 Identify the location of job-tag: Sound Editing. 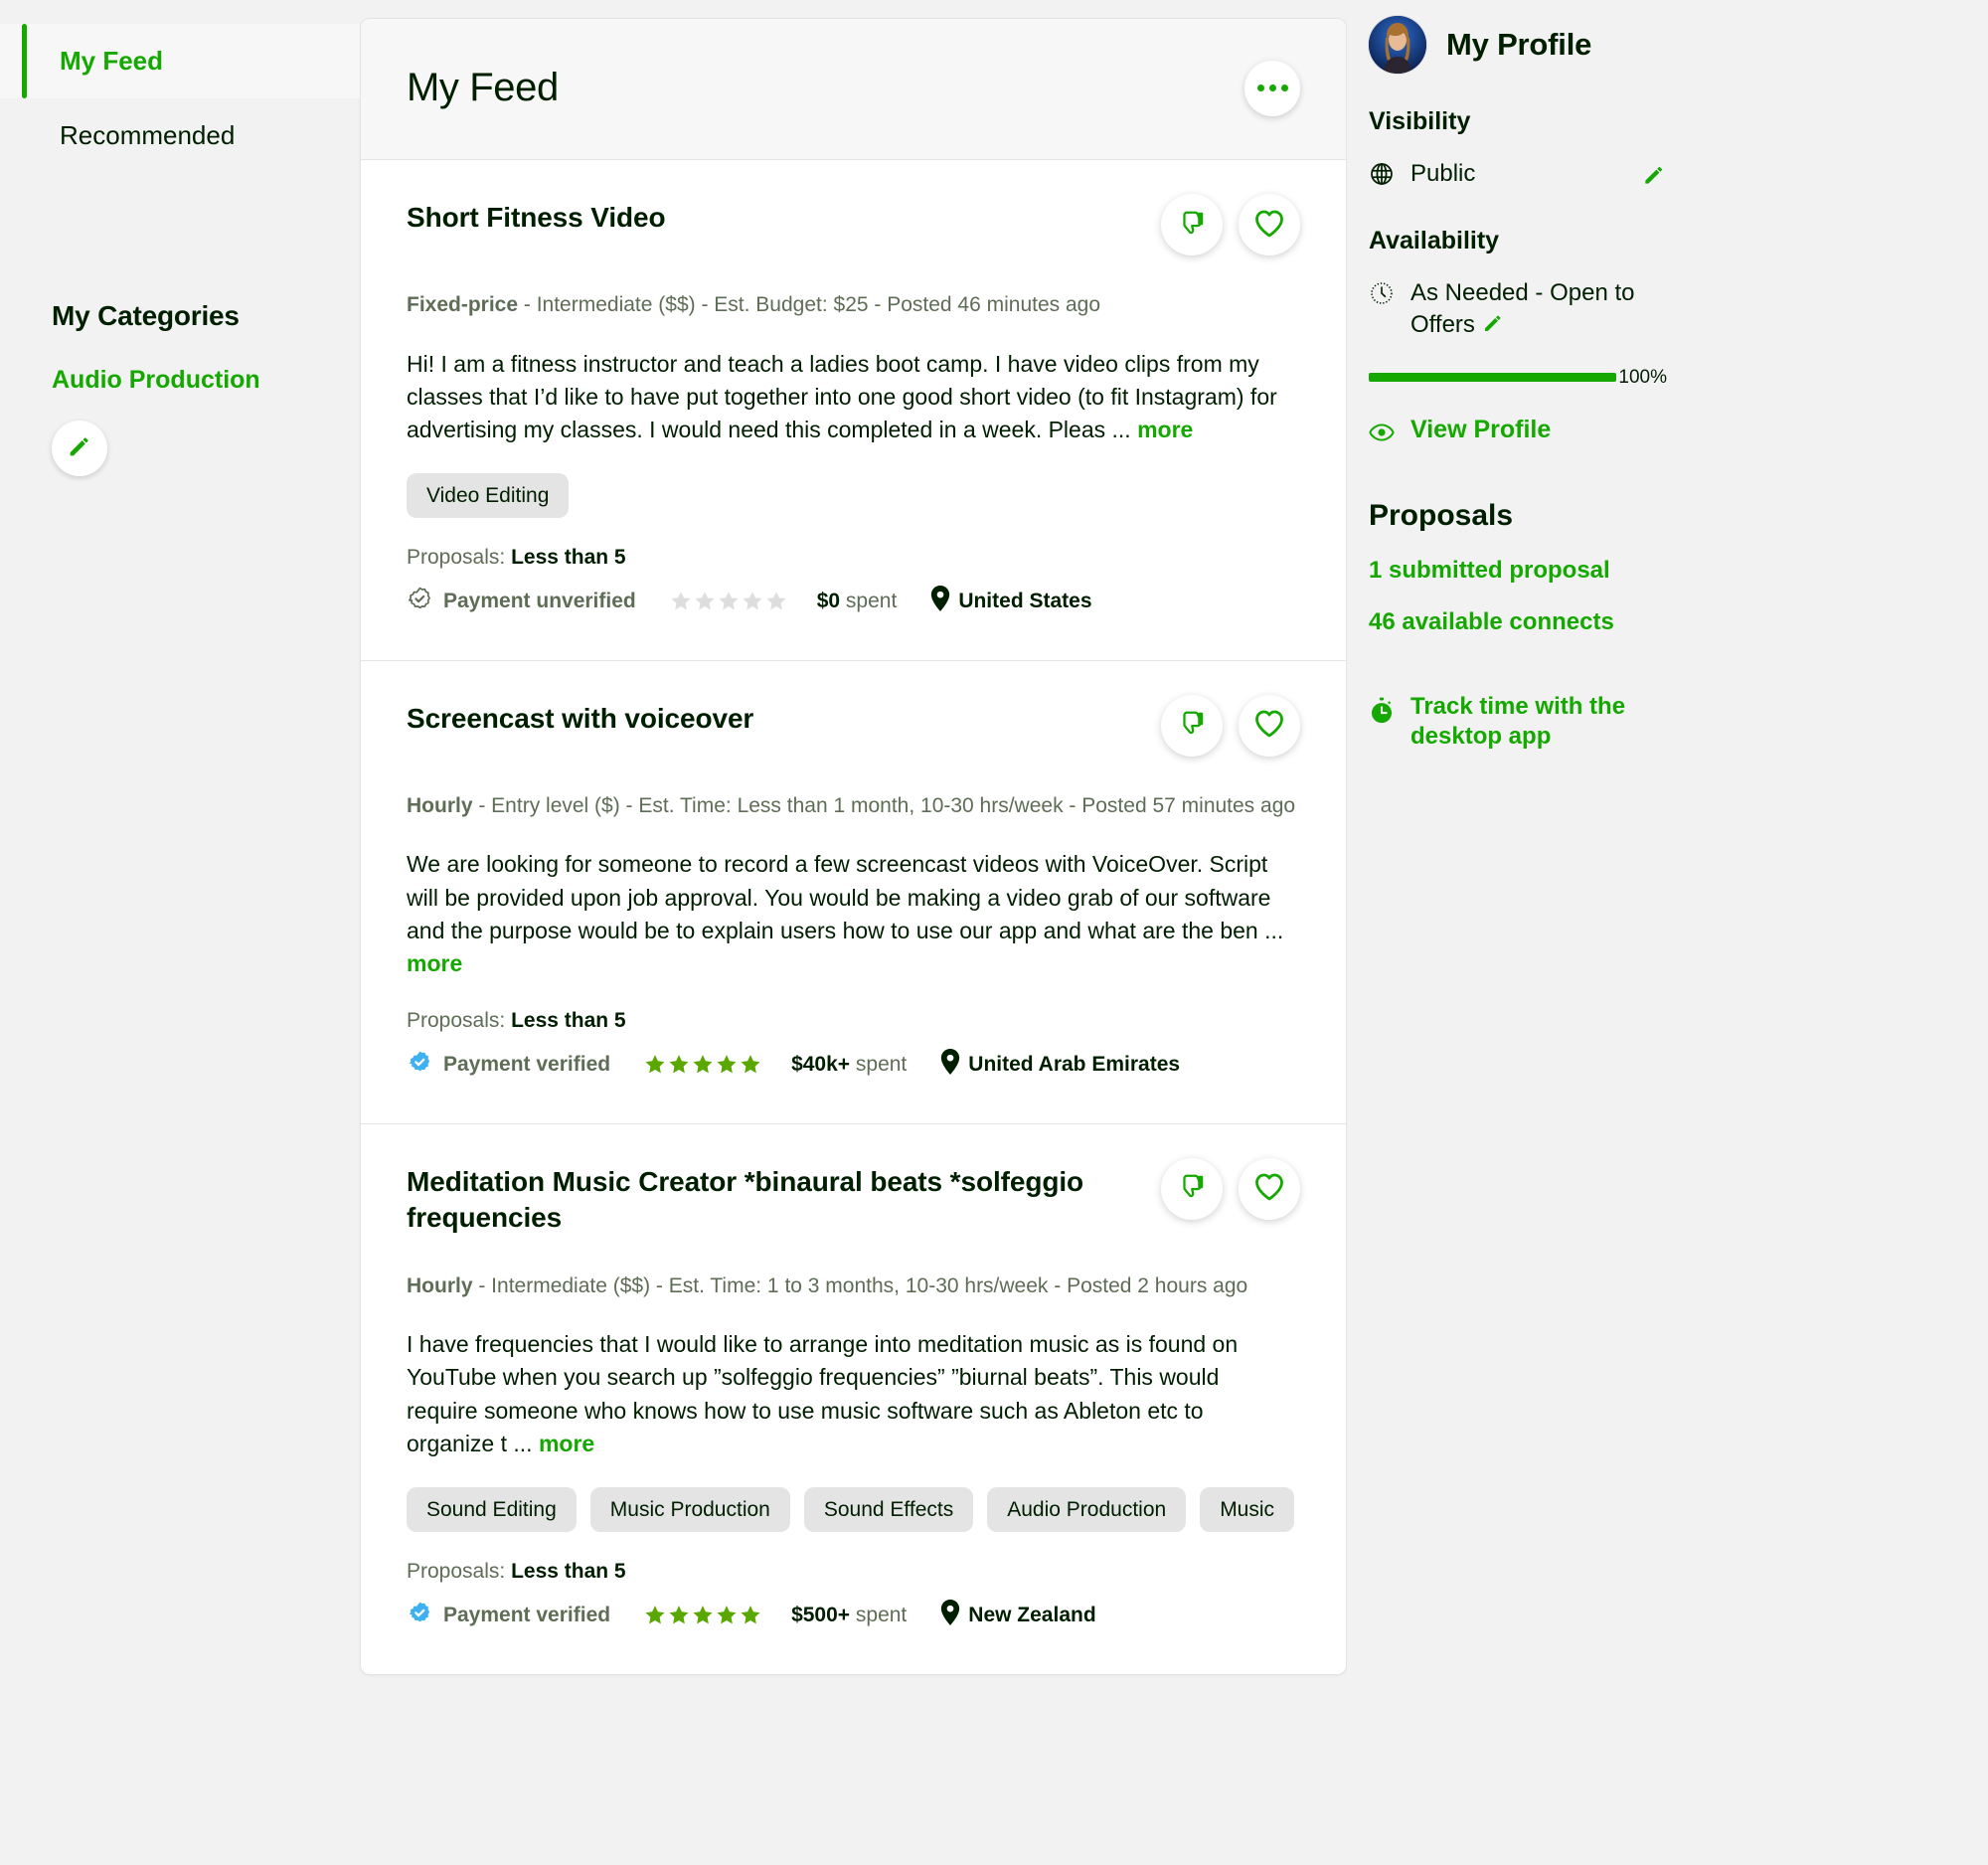
(492, 1509).